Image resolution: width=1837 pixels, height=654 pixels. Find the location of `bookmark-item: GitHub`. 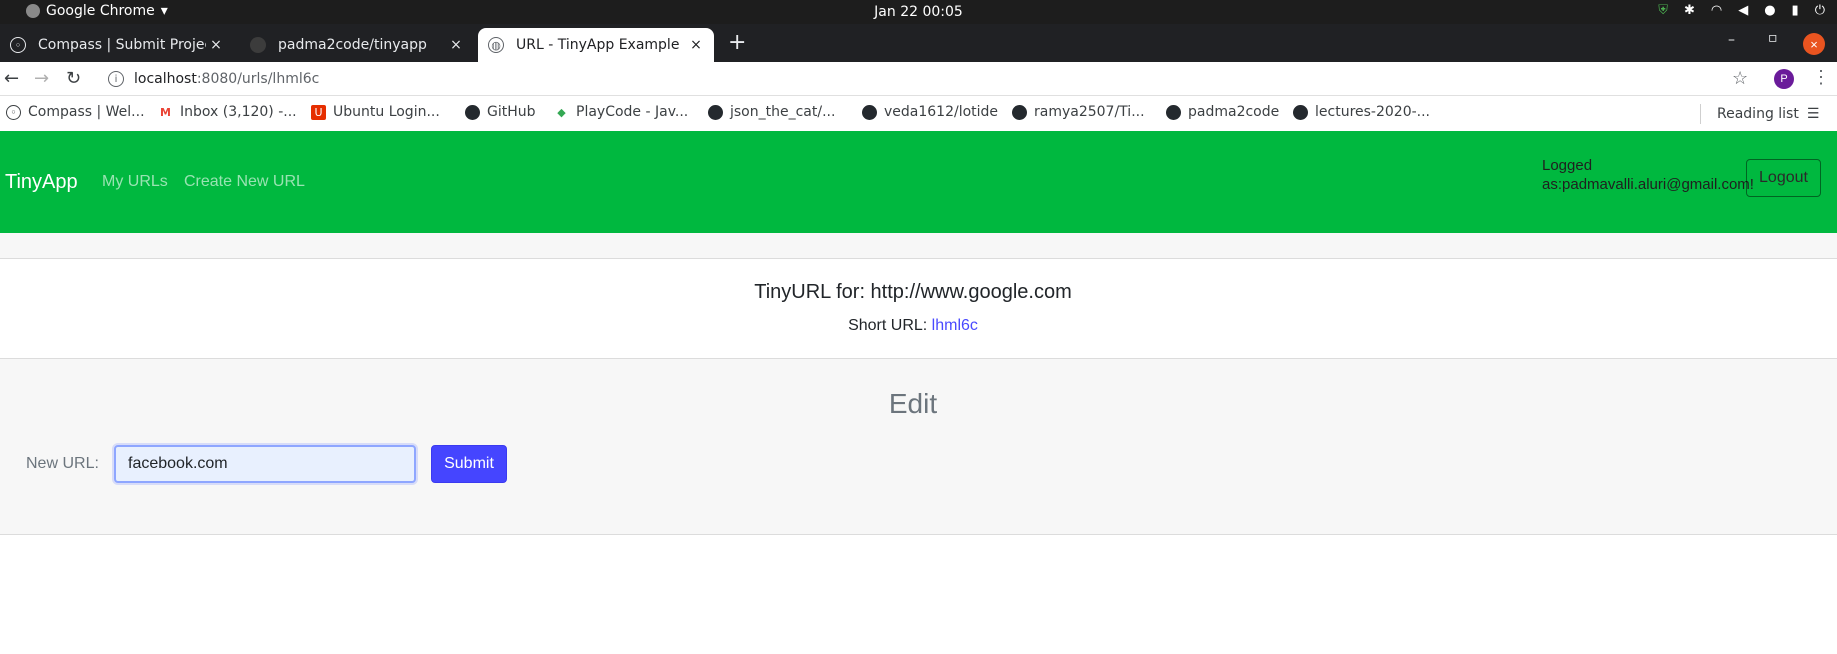

bookmark-item: GitHub is located at coordinates (500, 112).